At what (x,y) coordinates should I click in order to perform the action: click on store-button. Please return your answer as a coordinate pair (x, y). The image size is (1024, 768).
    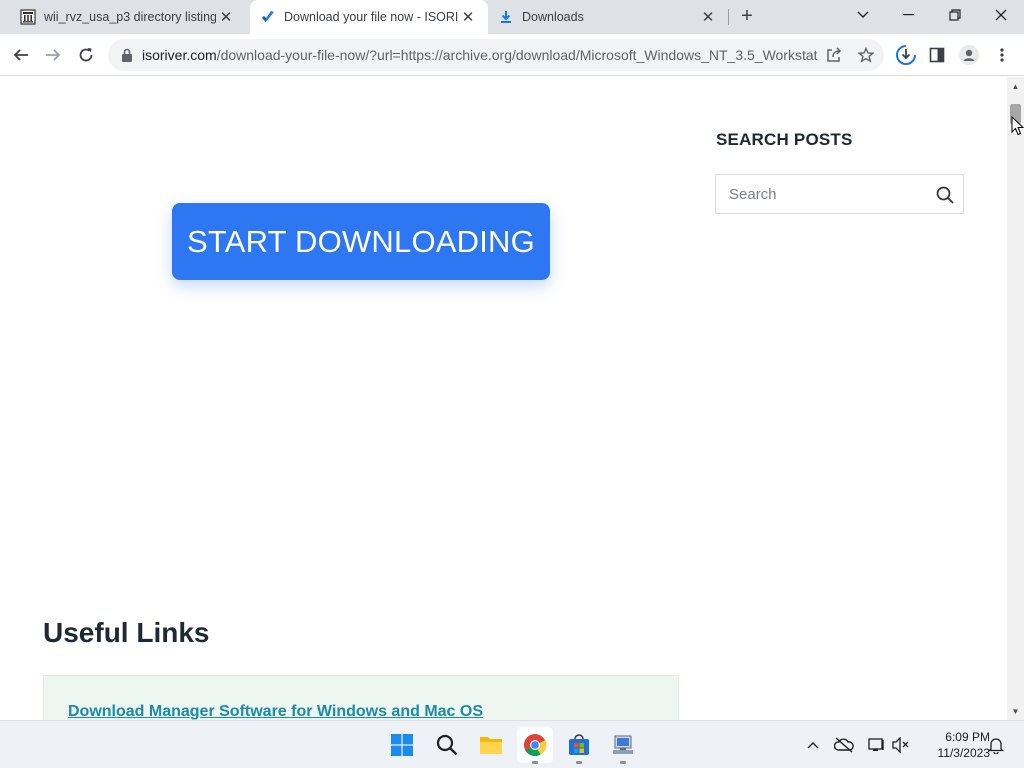
    Looking at the image, I should click on (579, 745).